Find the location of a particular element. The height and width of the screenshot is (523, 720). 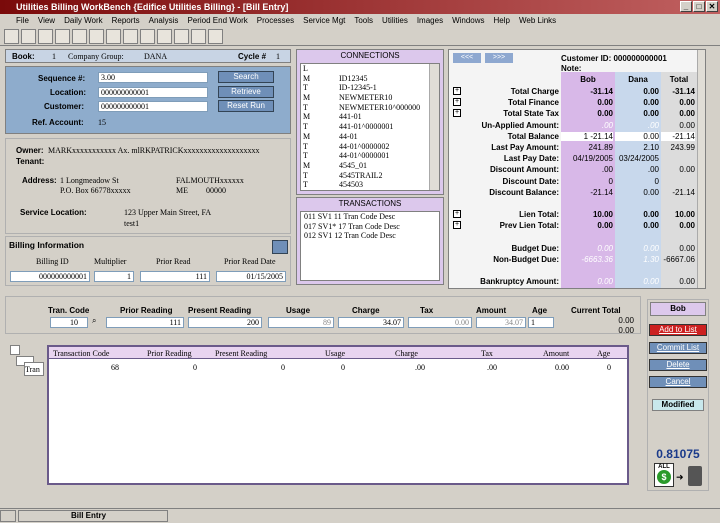

address-city: FALMOUTHxxxxxx is located at coordinates (210, 180).